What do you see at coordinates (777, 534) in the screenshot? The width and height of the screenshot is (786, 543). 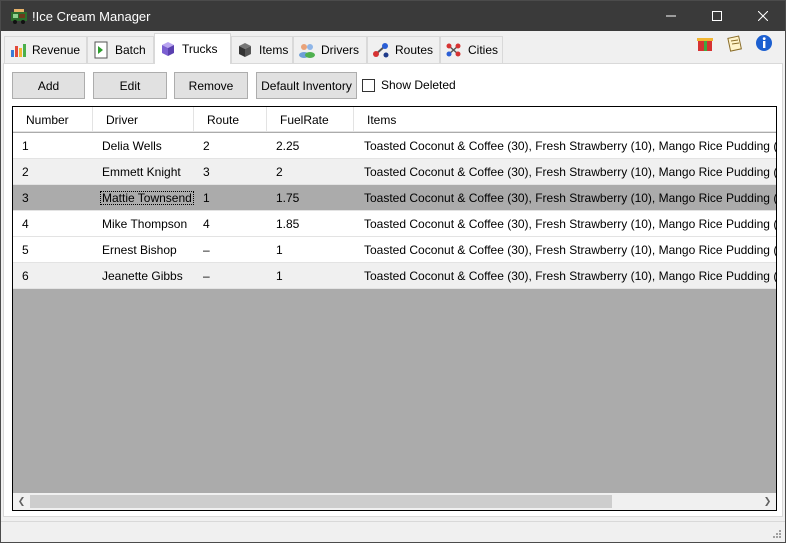 I see `resize-grip-icon` at bounding box center [777, 534].